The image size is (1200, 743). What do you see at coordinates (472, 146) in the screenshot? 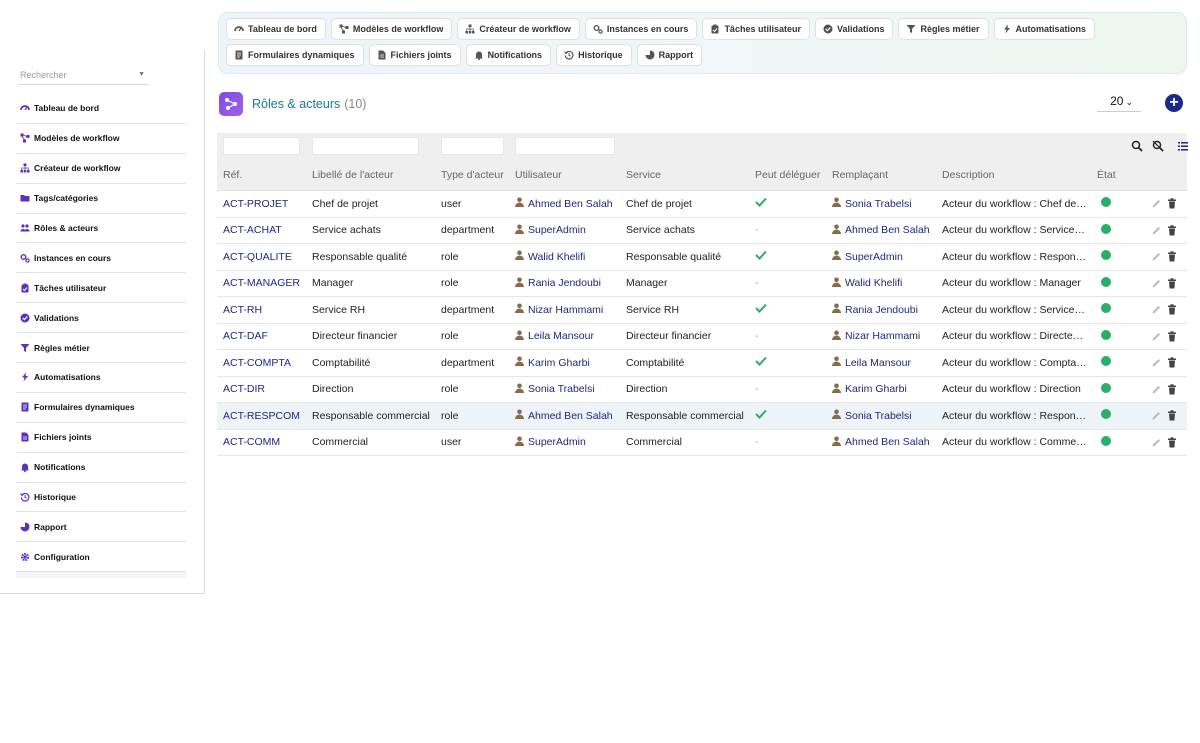
I see `filter-type-input` at bounding box center [472, 146].